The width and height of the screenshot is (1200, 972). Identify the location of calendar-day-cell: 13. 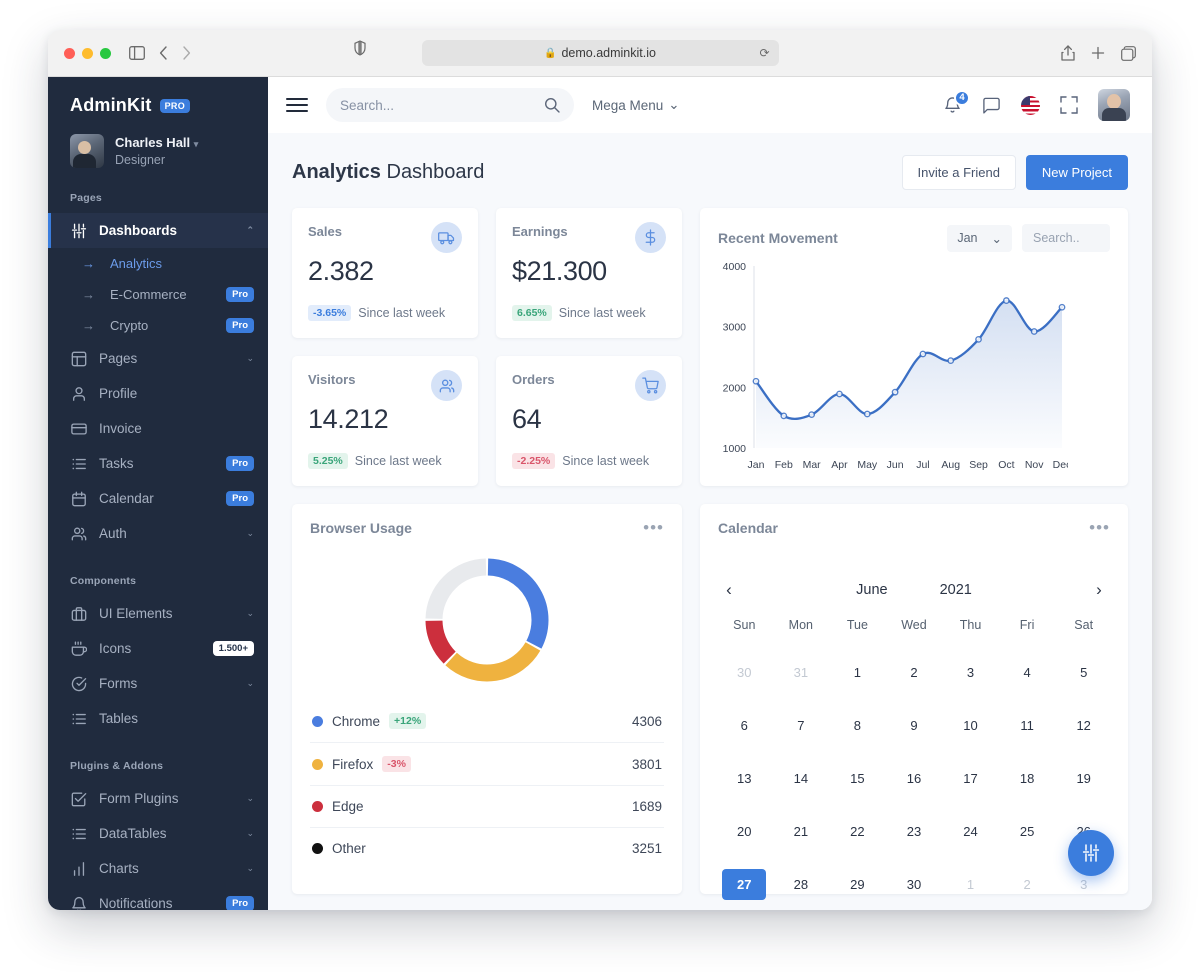
(744, 778).